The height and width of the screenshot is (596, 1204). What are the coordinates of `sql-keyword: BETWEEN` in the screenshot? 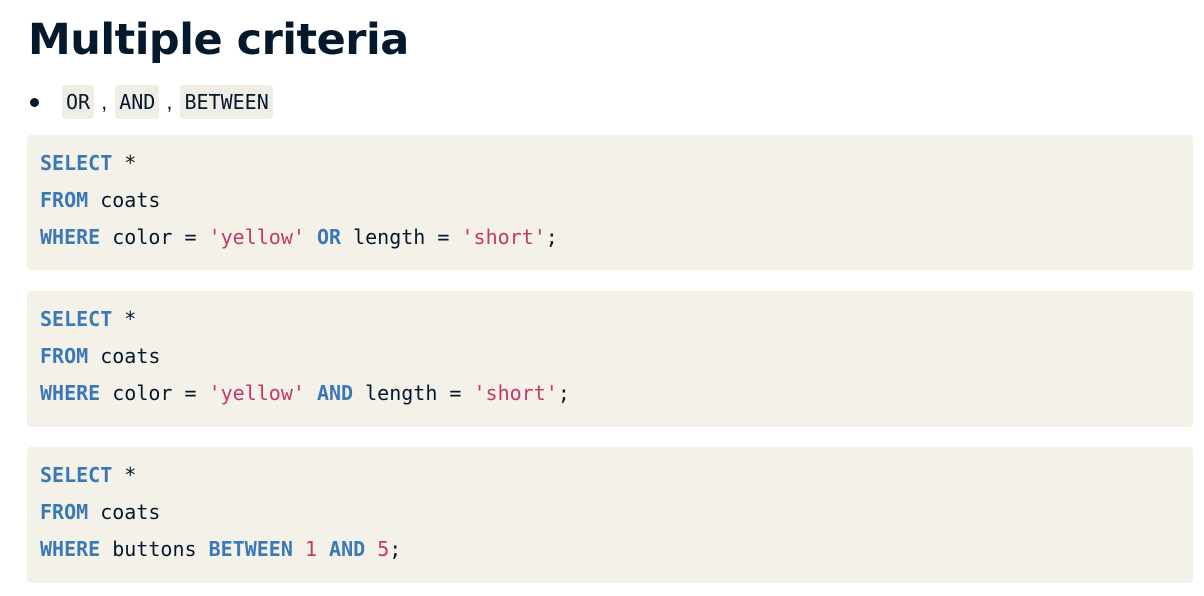 It's located at (250, 549).